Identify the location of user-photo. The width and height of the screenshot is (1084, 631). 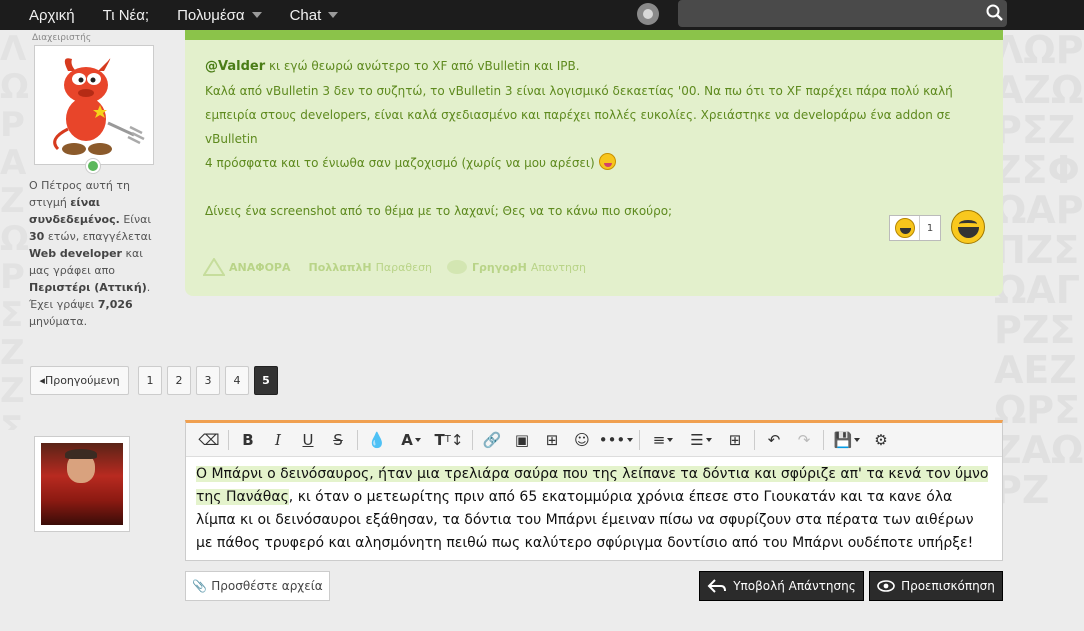
(82, 484).